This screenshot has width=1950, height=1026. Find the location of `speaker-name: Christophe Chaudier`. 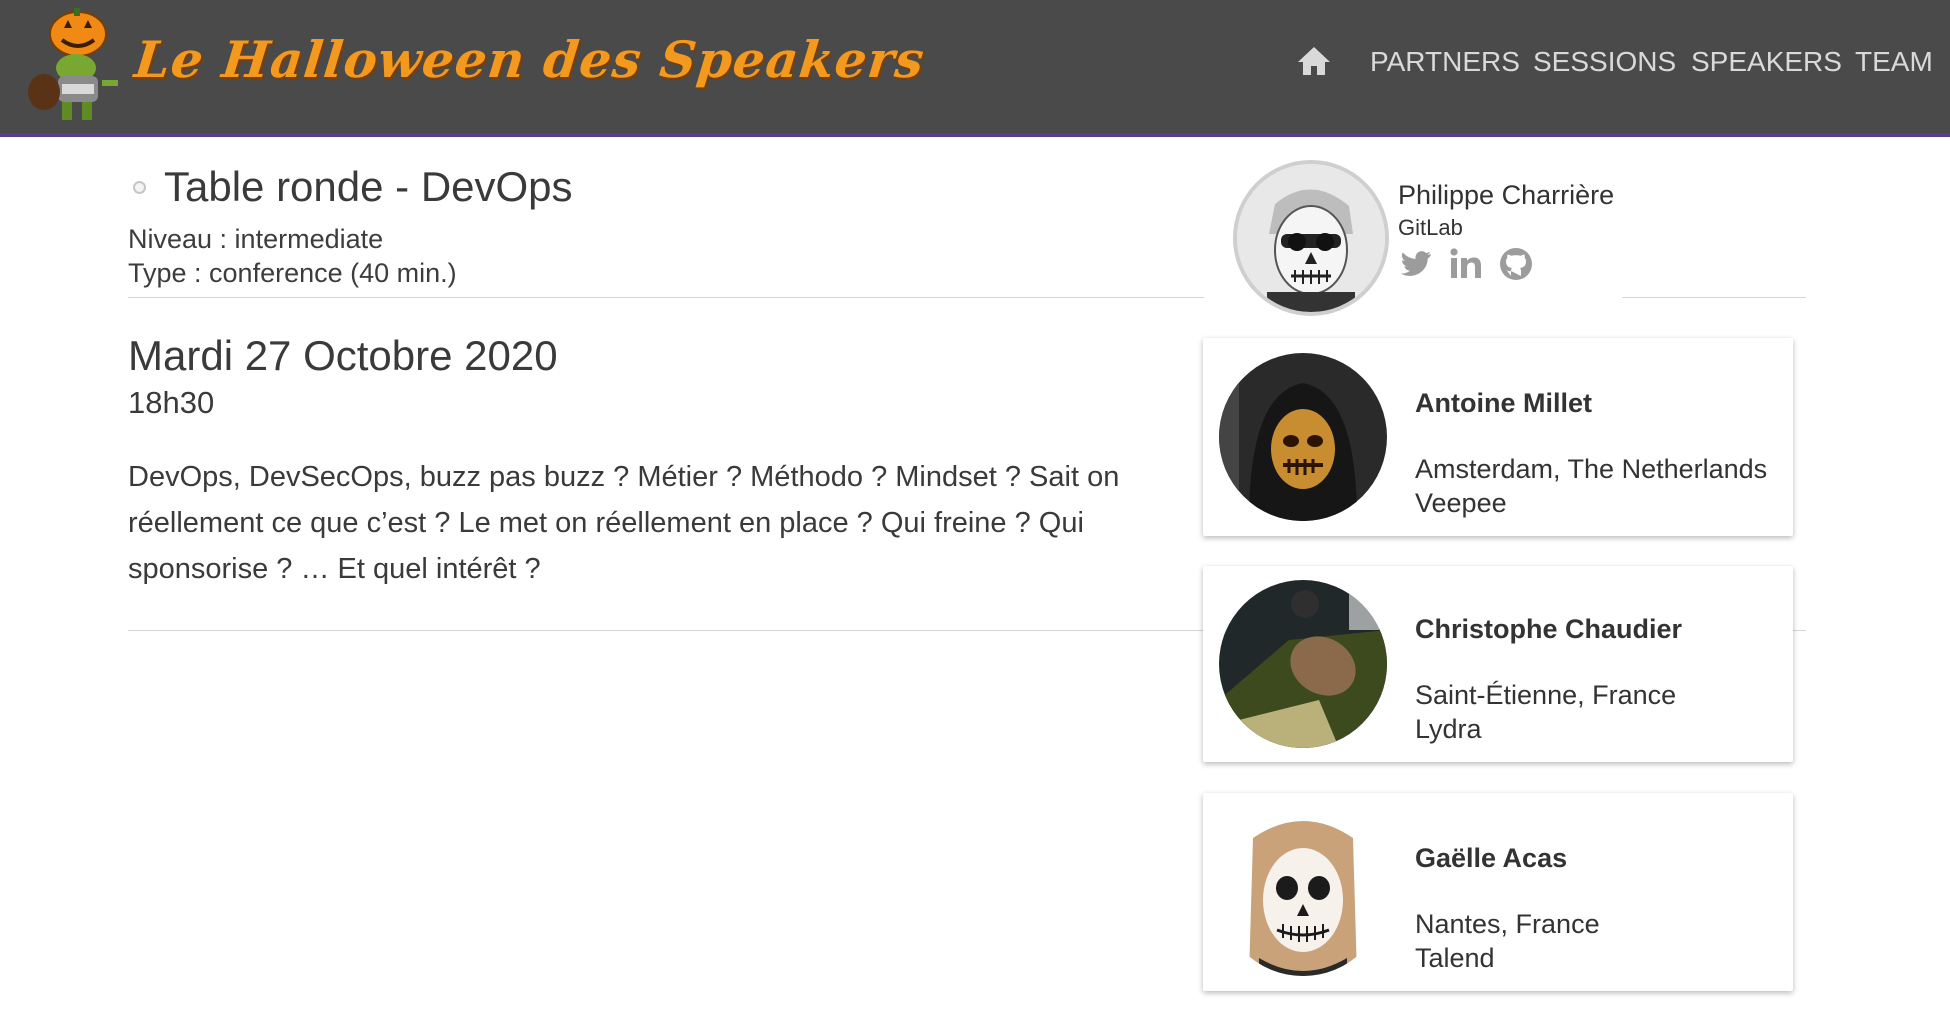

speaker-name: Christophe Chaudier is located at coordinates (1549, 629).